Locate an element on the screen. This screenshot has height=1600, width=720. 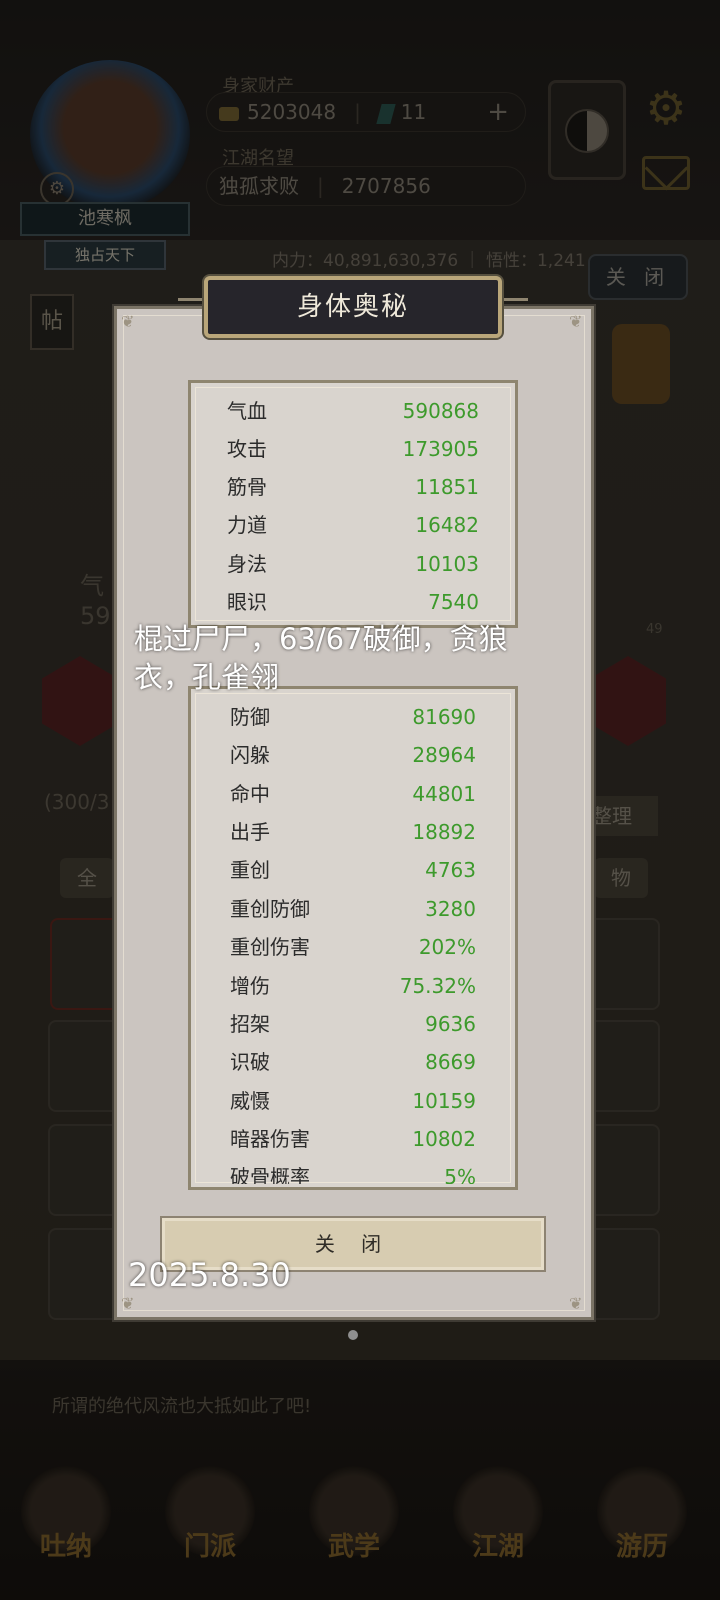
stat-row: 暗器伤害 10802 is located at coordinates (353, 1139).